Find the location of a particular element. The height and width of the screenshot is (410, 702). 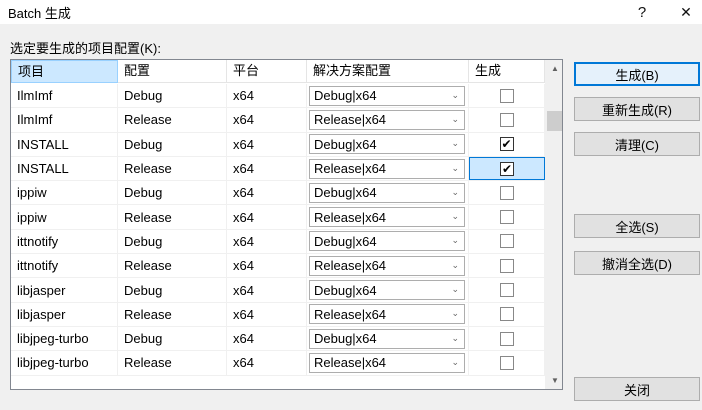

table-row: libjpeg-turbo Debug x64 Debug|x64 ⌄ is located at coordinates (278, 339).